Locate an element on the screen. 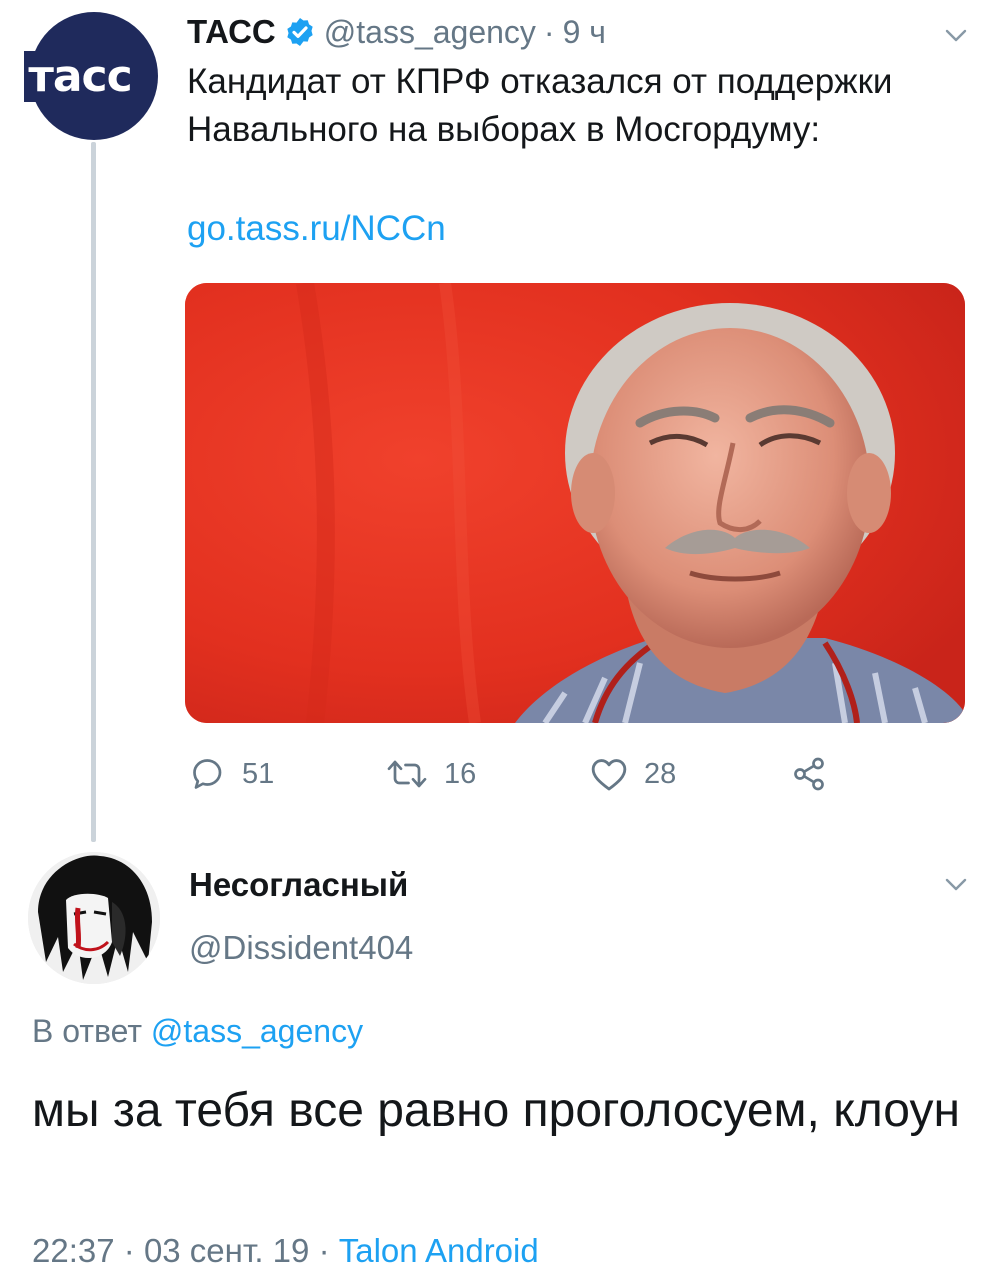  user-avatar is located at coordinates (94, 918).